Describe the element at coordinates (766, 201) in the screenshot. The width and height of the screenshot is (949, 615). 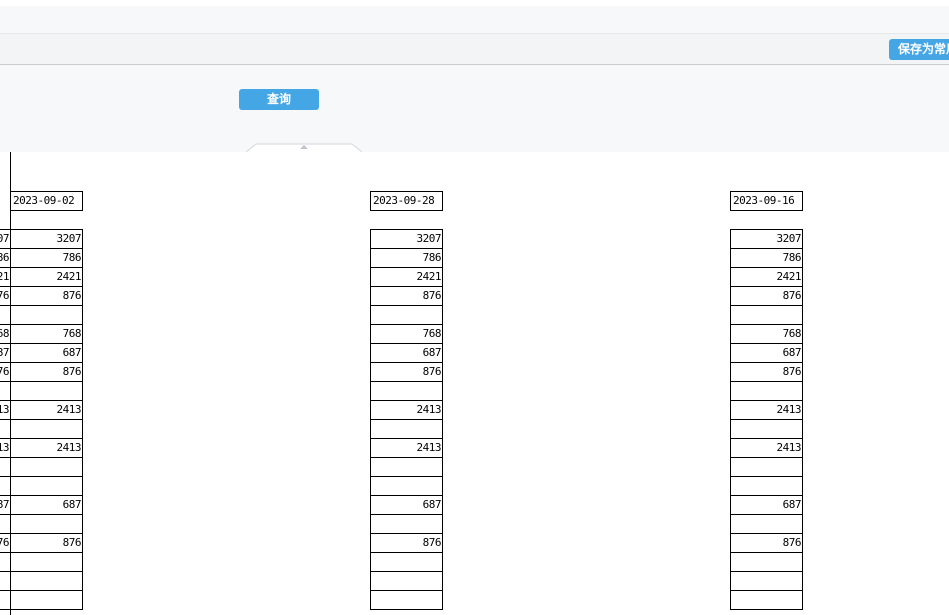
I see `date-header-cell: 2023-09-16` at that location.